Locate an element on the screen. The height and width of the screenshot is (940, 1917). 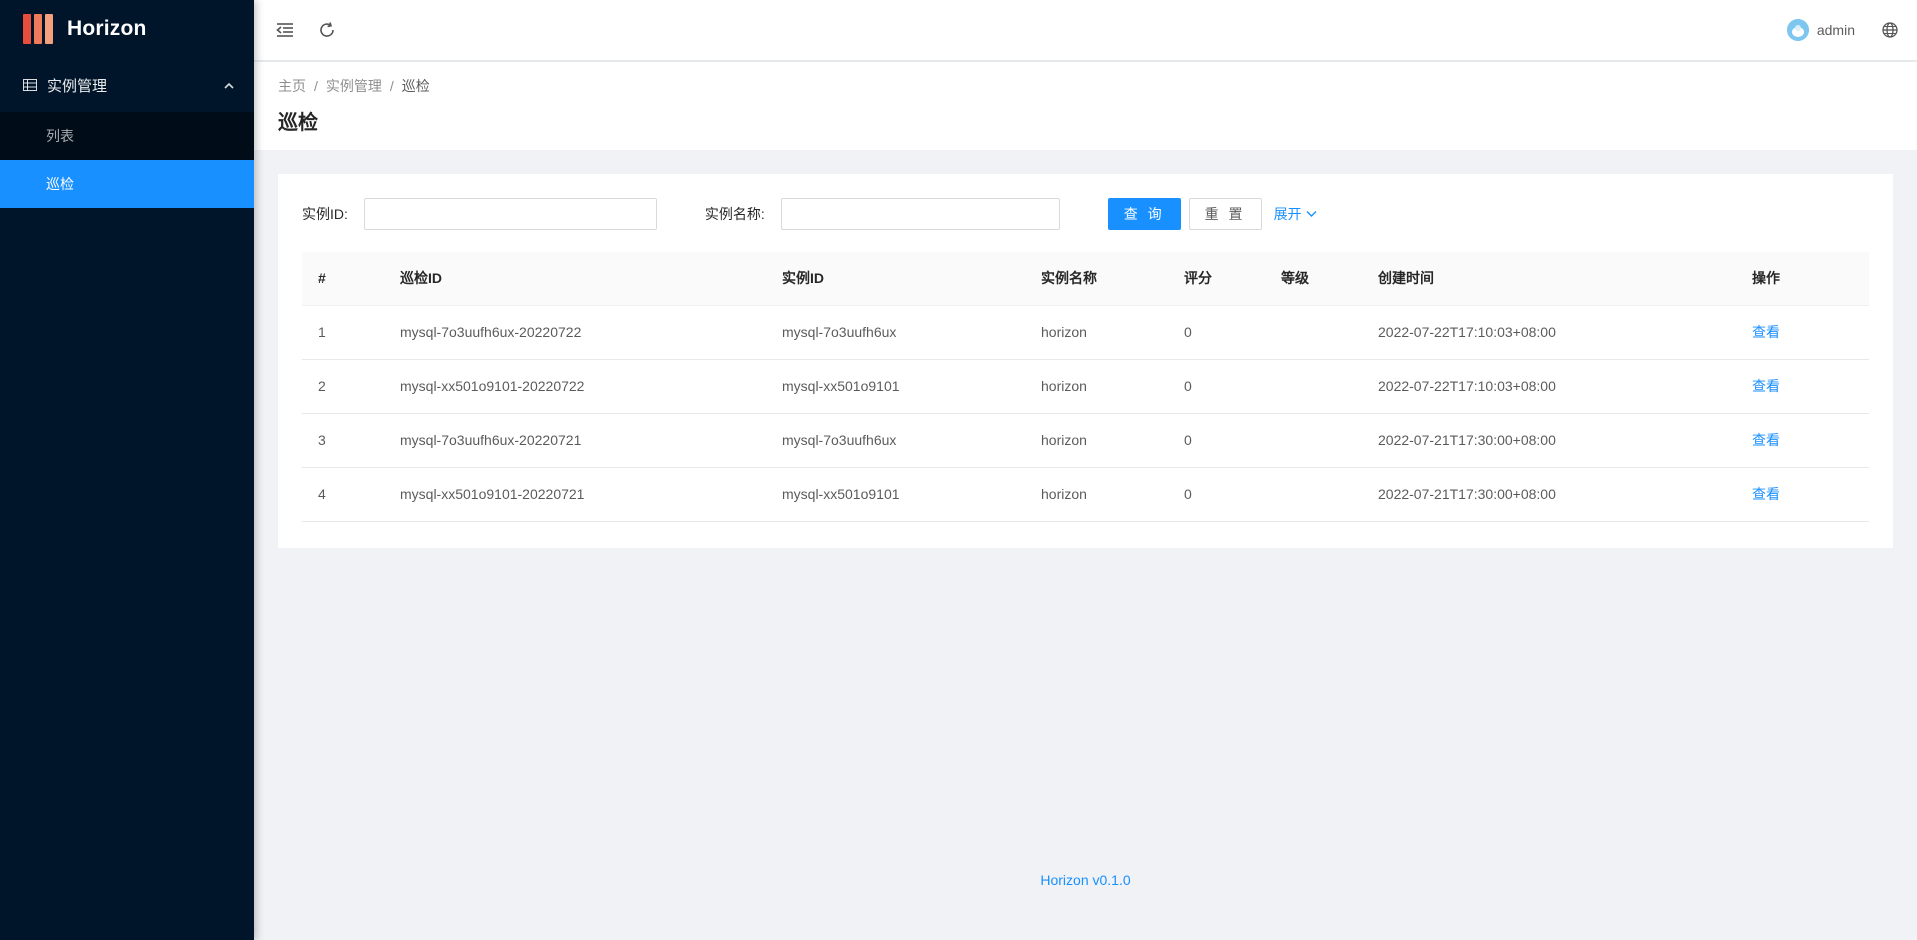
column-header: 实例ID is located at coordinates (895, 279).